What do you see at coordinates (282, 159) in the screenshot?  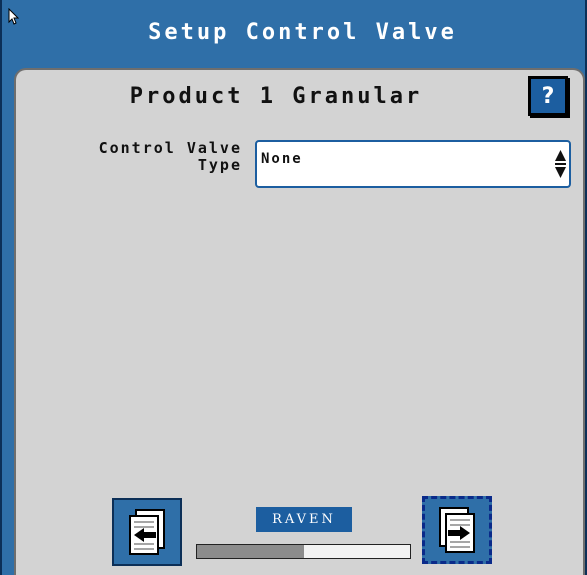 I see `select-value: None` at bounding box center [282, 159].